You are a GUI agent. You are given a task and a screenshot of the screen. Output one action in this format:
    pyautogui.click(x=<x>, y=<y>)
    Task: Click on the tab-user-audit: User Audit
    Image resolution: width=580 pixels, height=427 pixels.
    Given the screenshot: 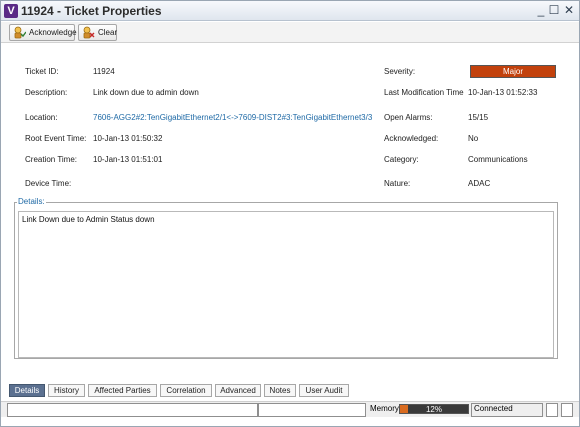 What is the action you would take?
    pyautogui.click(x=324, y=390)
    